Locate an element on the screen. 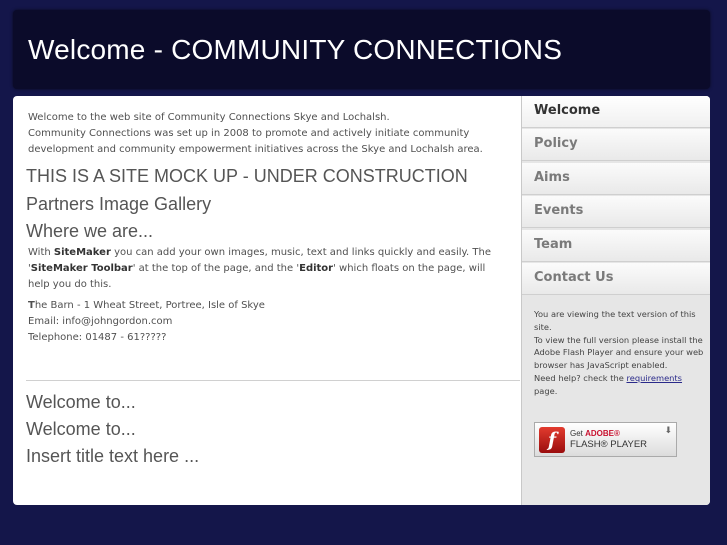 This screenshot has width=727, height=545. content-divider is located at coordinates (273, 380).